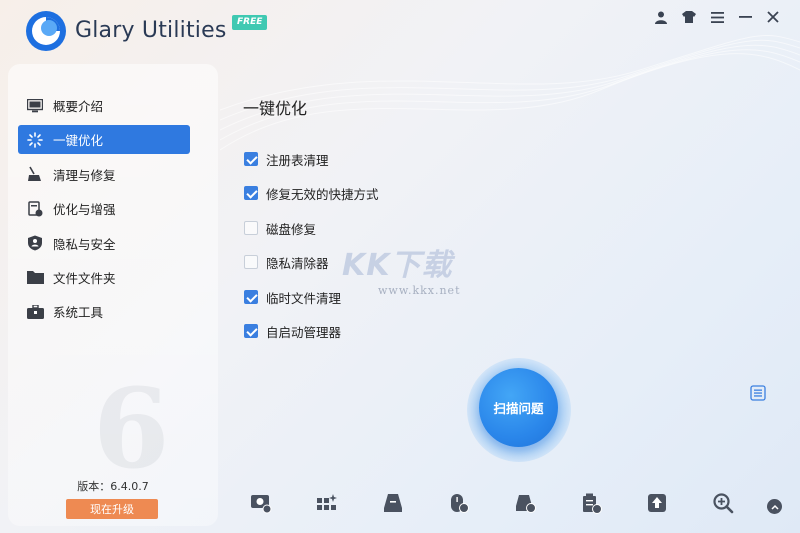  I want to click on version-label: 版本：, so click(94, 486).